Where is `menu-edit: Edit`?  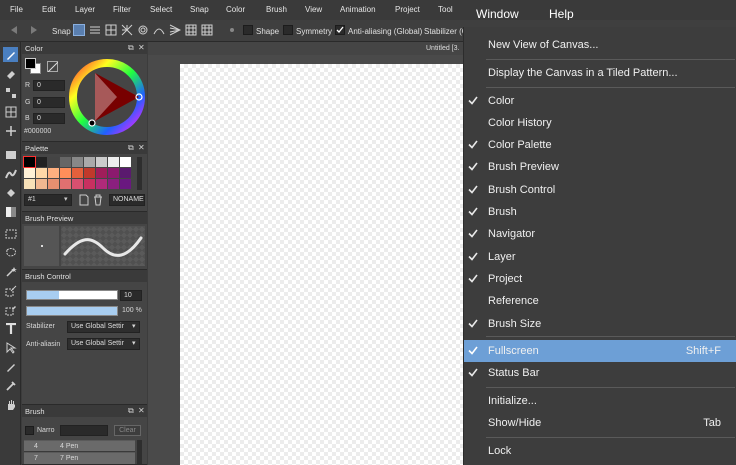 menu-edit: Edit is located at coordinates (49, 9).